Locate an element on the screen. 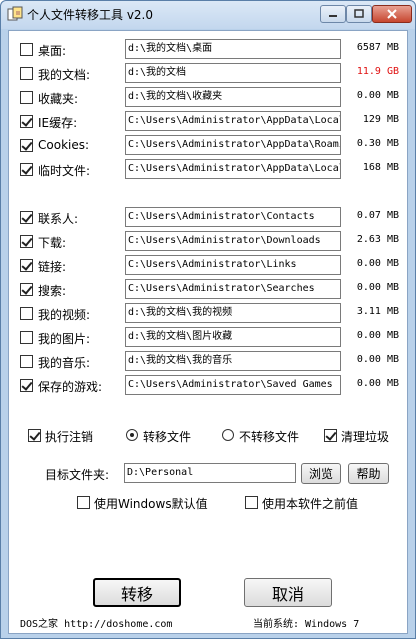 This screenshot has width=416, height=639. folder-size: 6587 MB is located at coordinates (377, 47).